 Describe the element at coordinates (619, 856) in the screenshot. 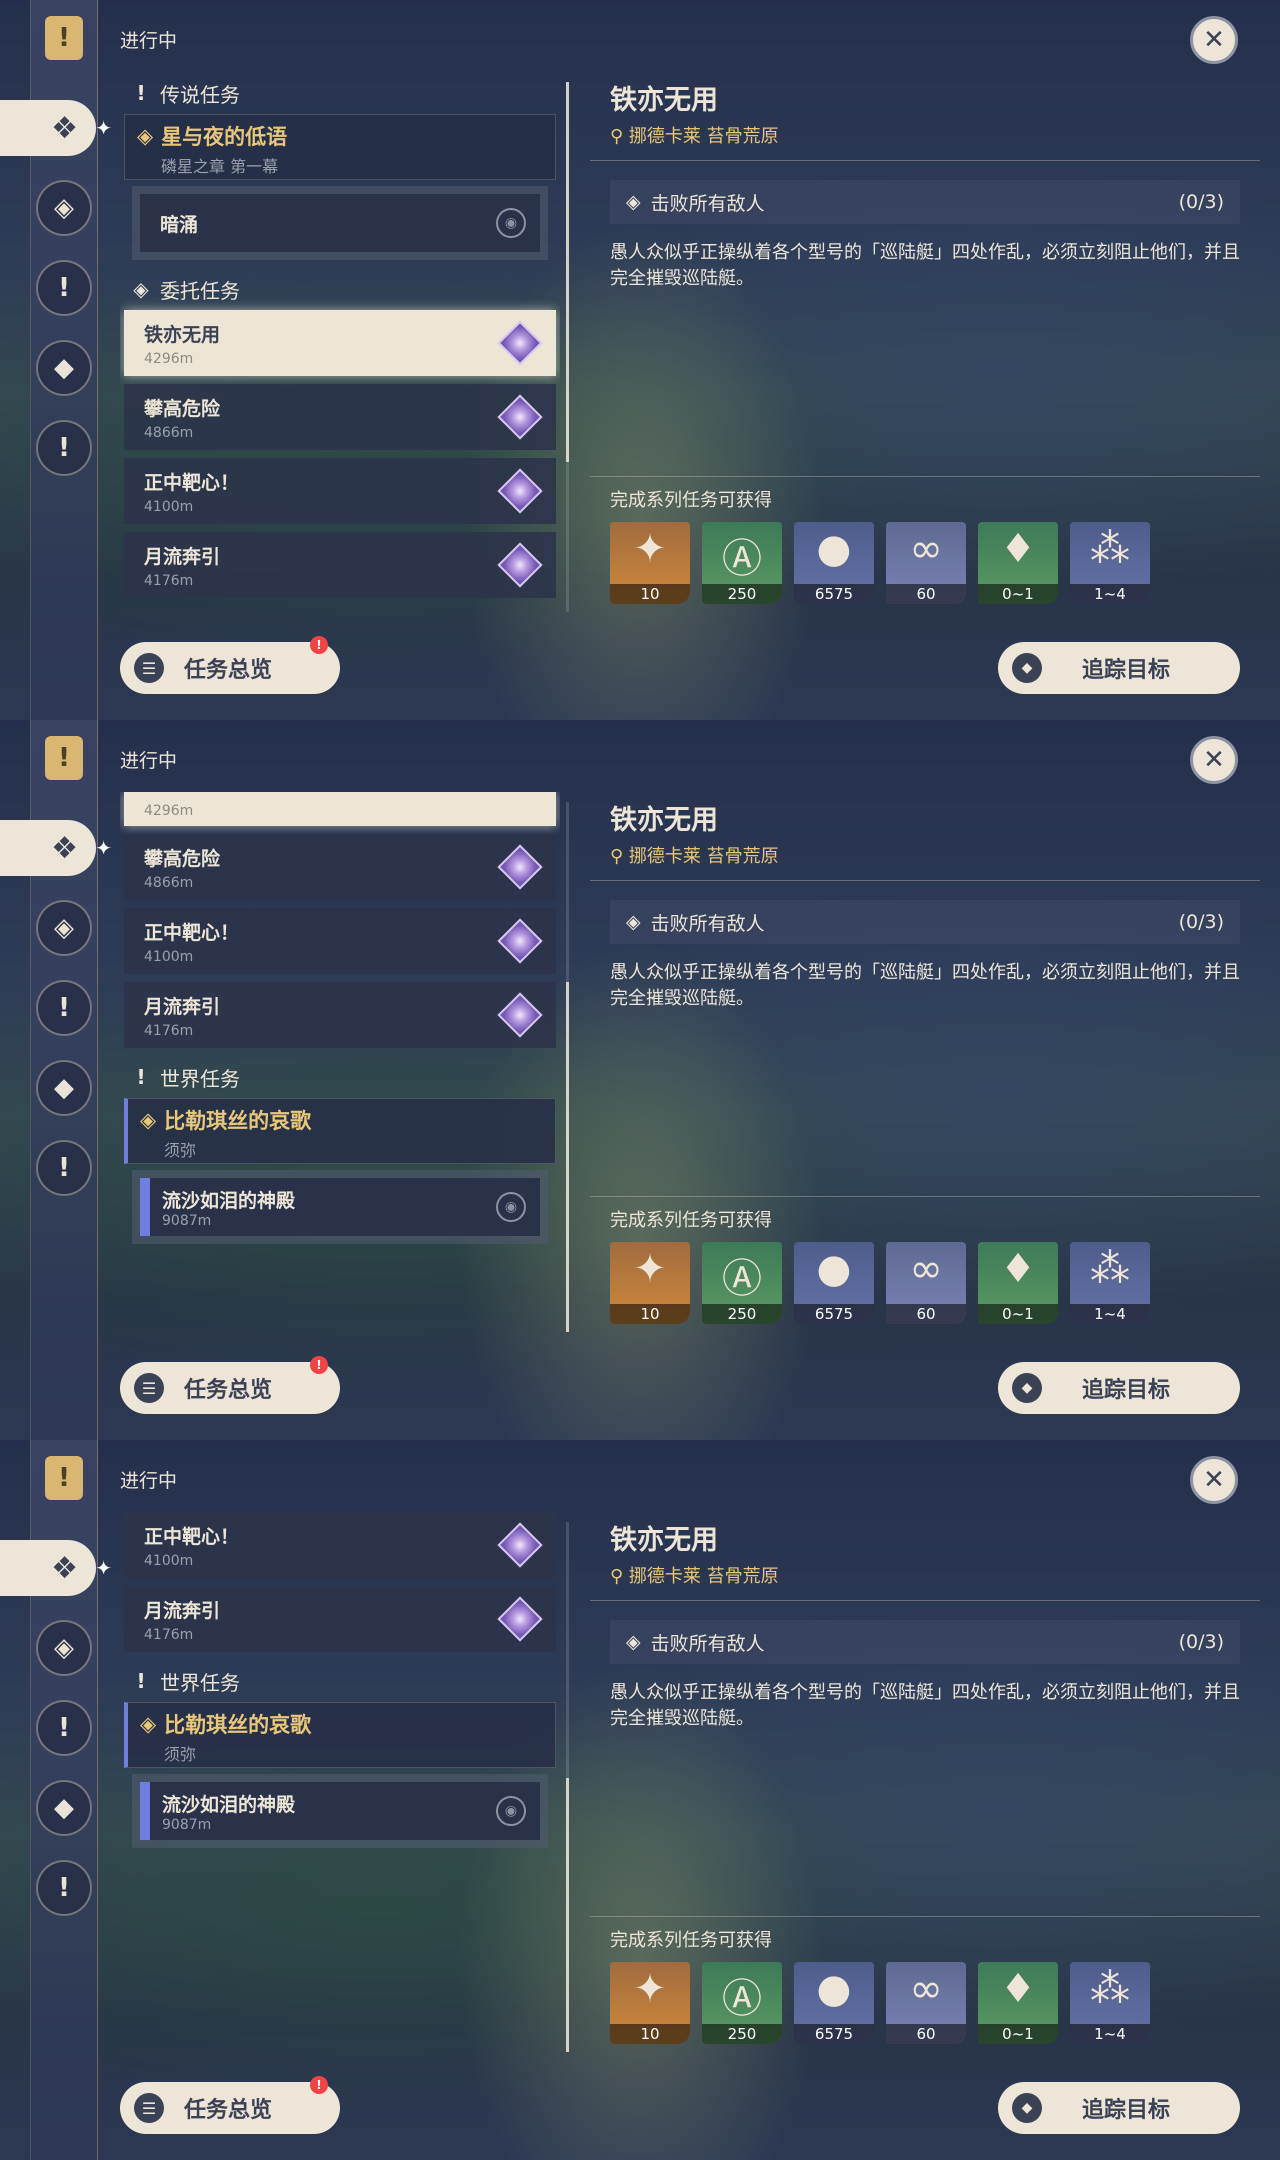

I see `location-pin-icon: ⚲` at that location.